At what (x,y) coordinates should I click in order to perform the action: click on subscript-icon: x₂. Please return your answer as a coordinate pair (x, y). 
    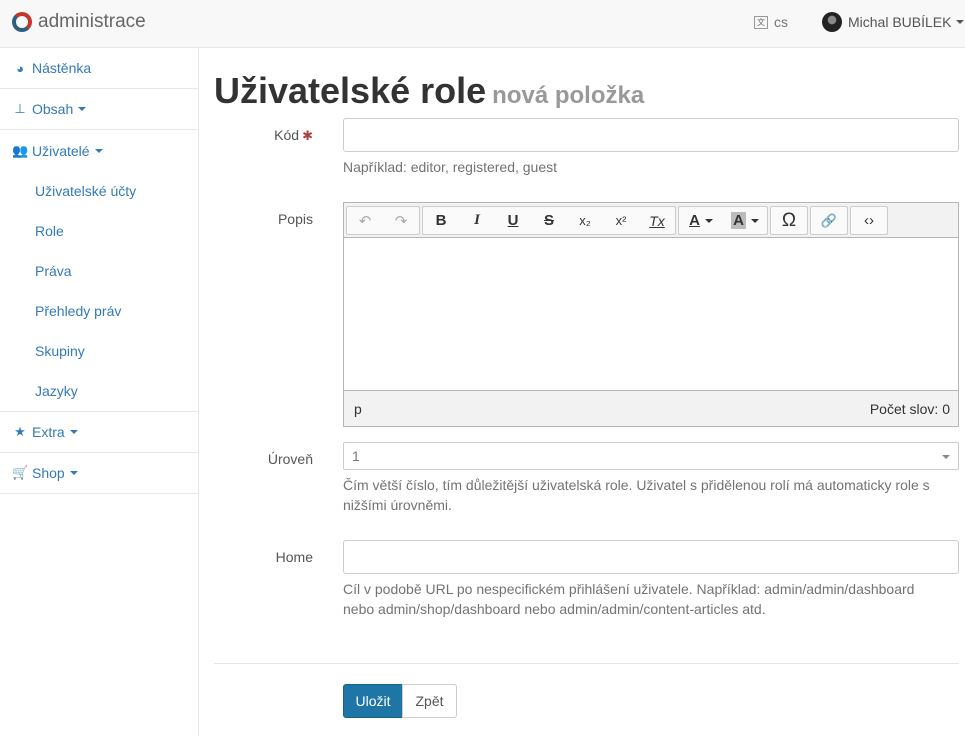
    Looking at the image, I should click on (585, 220).